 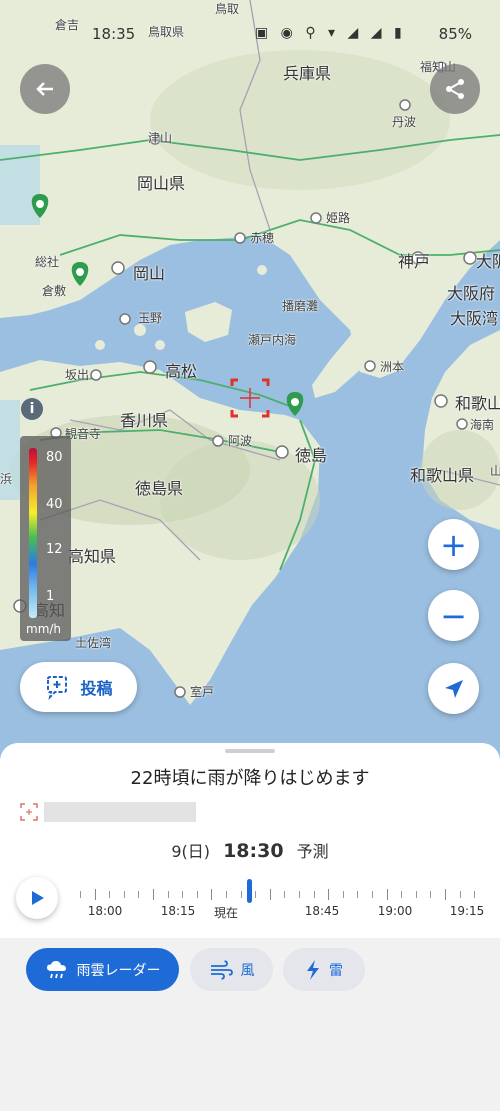 I want to click on forecast-mode: 予測, so click(x=312, y=851).